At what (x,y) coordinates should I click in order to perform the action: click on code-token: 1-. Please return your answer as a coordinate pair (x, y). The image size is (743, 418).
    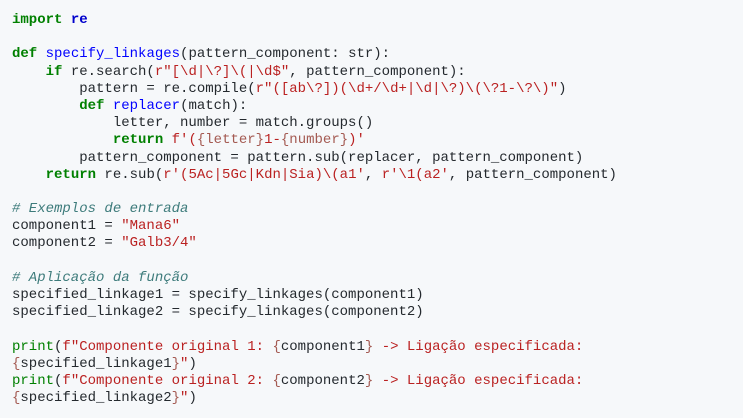
    Looking at the image, I should click on (272, 140).